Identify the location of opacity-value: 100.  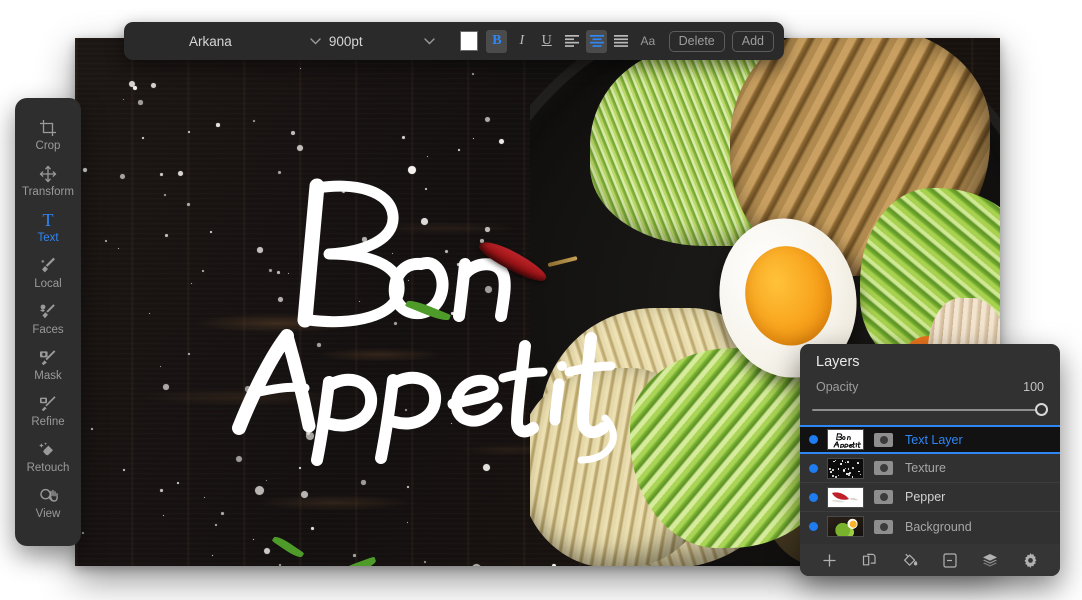
(1033, 387).